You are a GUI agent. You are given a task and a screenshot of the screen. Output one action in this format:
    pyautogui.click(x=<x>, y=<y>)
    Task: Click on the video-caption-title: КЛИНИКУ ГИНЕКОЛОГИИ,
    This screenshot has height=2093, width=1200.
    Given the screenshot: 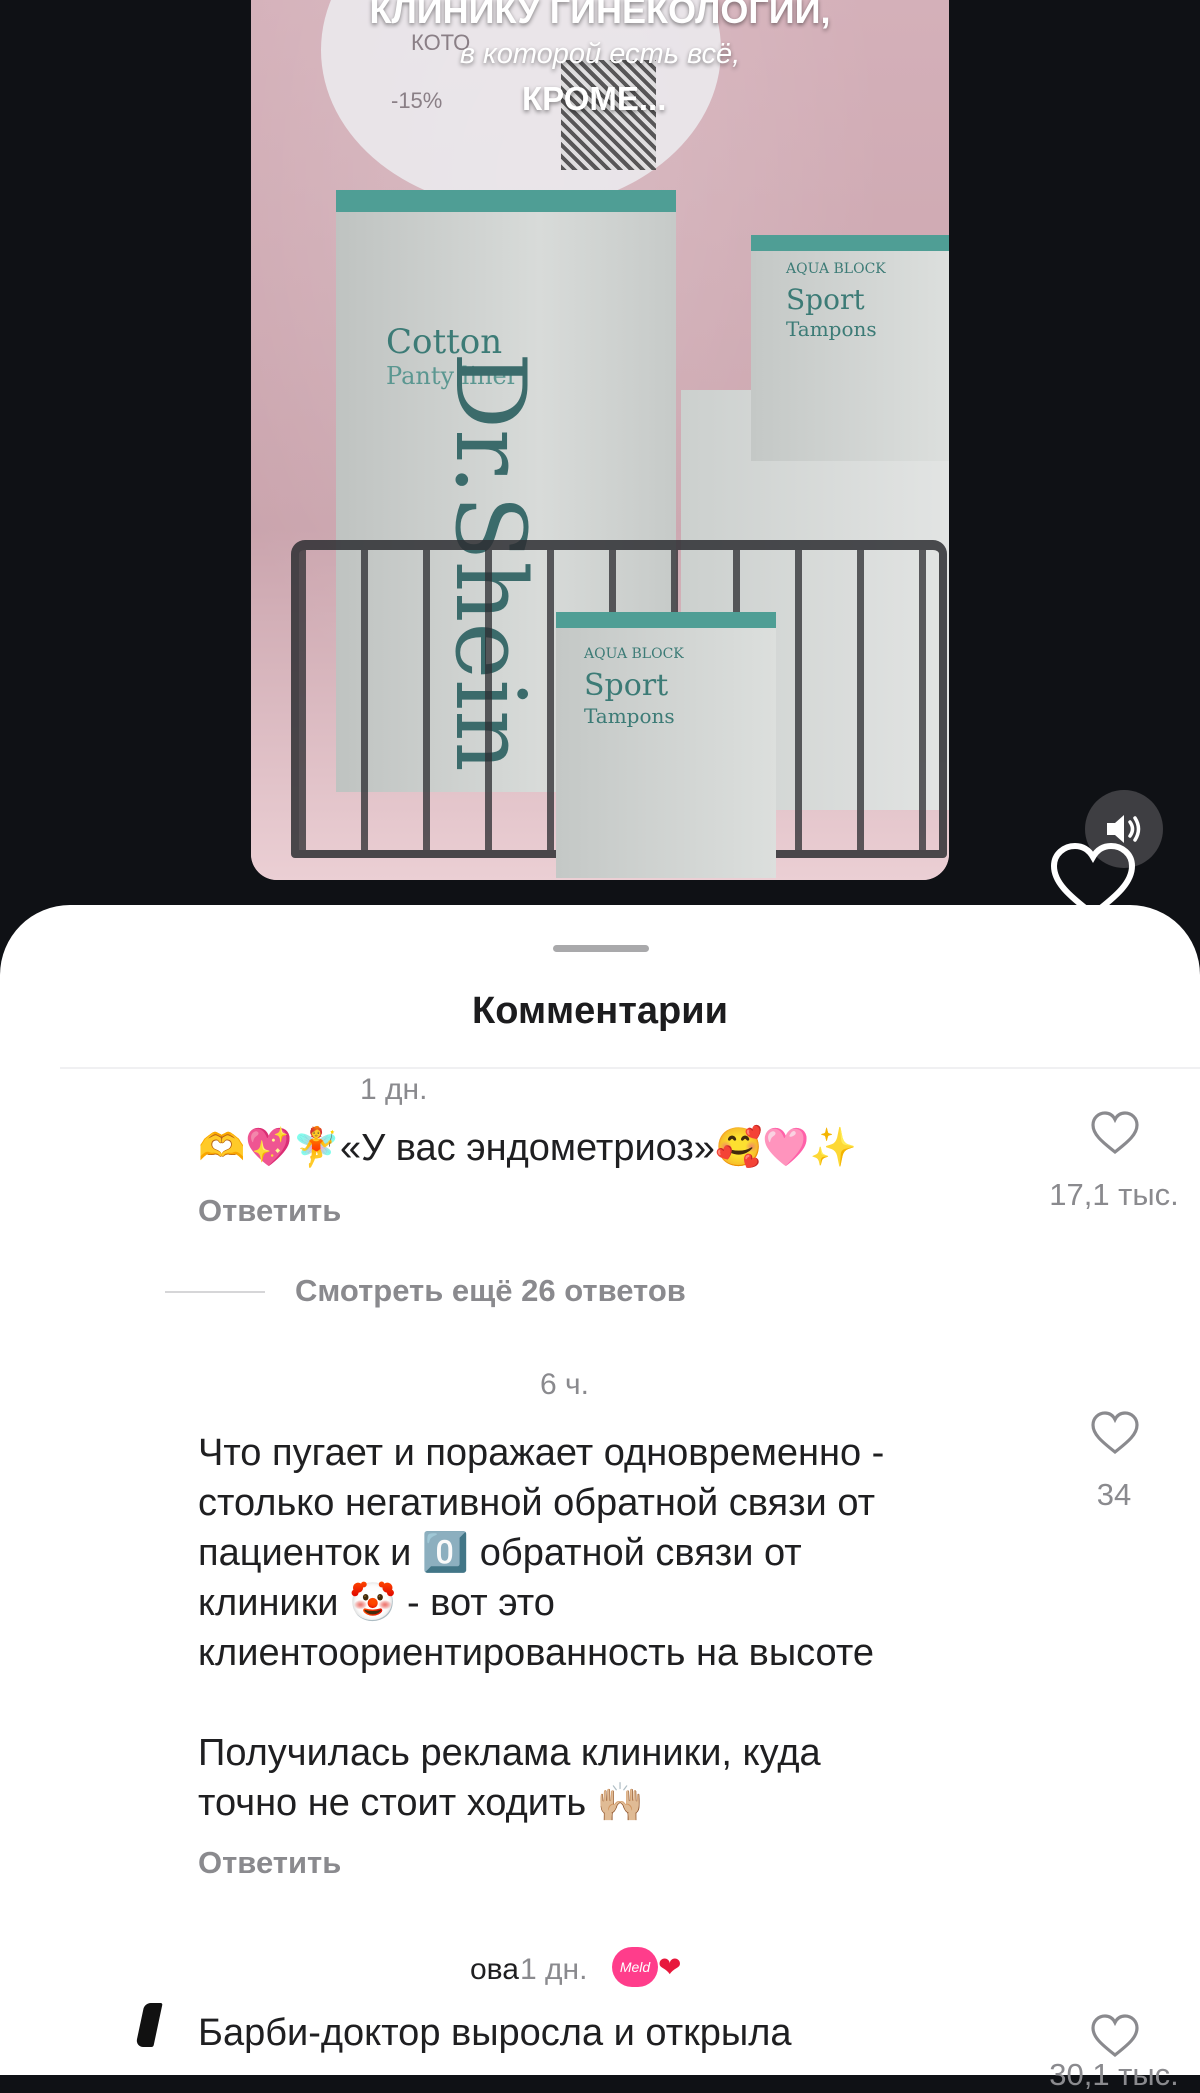 What is the action you would take?
    pyautogui.click(x=600, y=15)
    